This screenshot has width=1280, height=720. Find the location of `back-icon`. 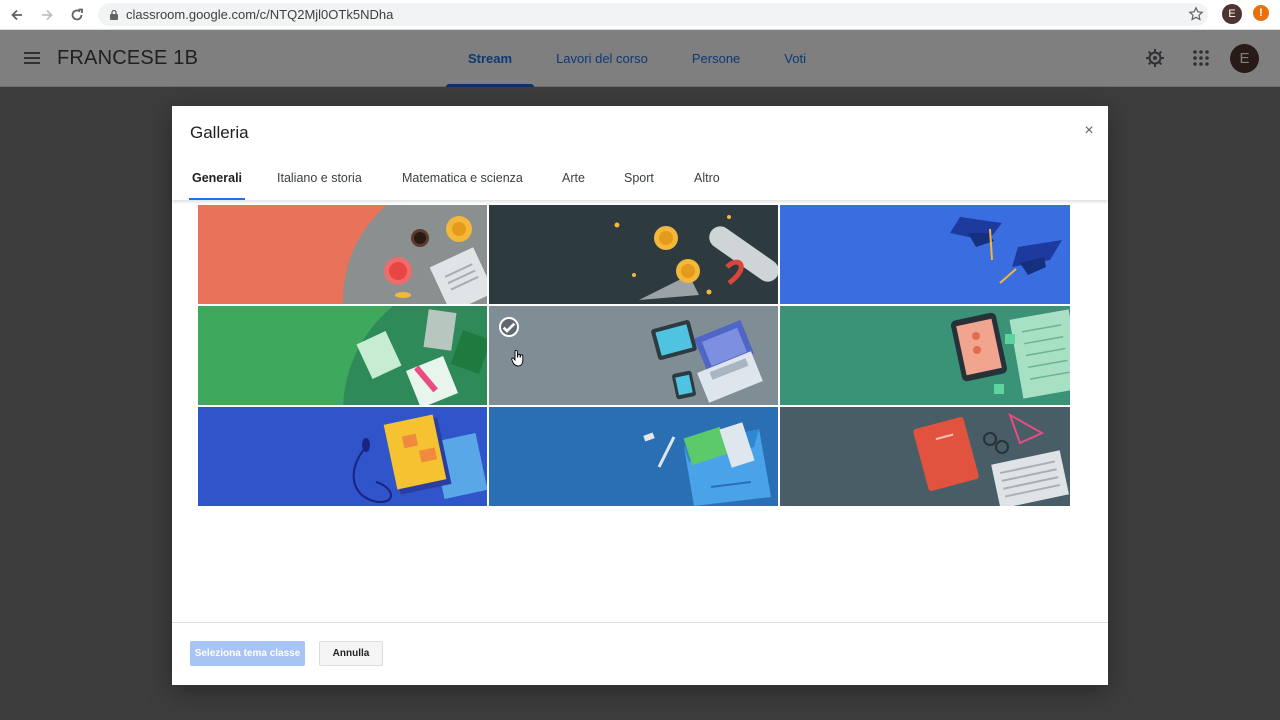

back-icon is located at coordinates (17, 15).